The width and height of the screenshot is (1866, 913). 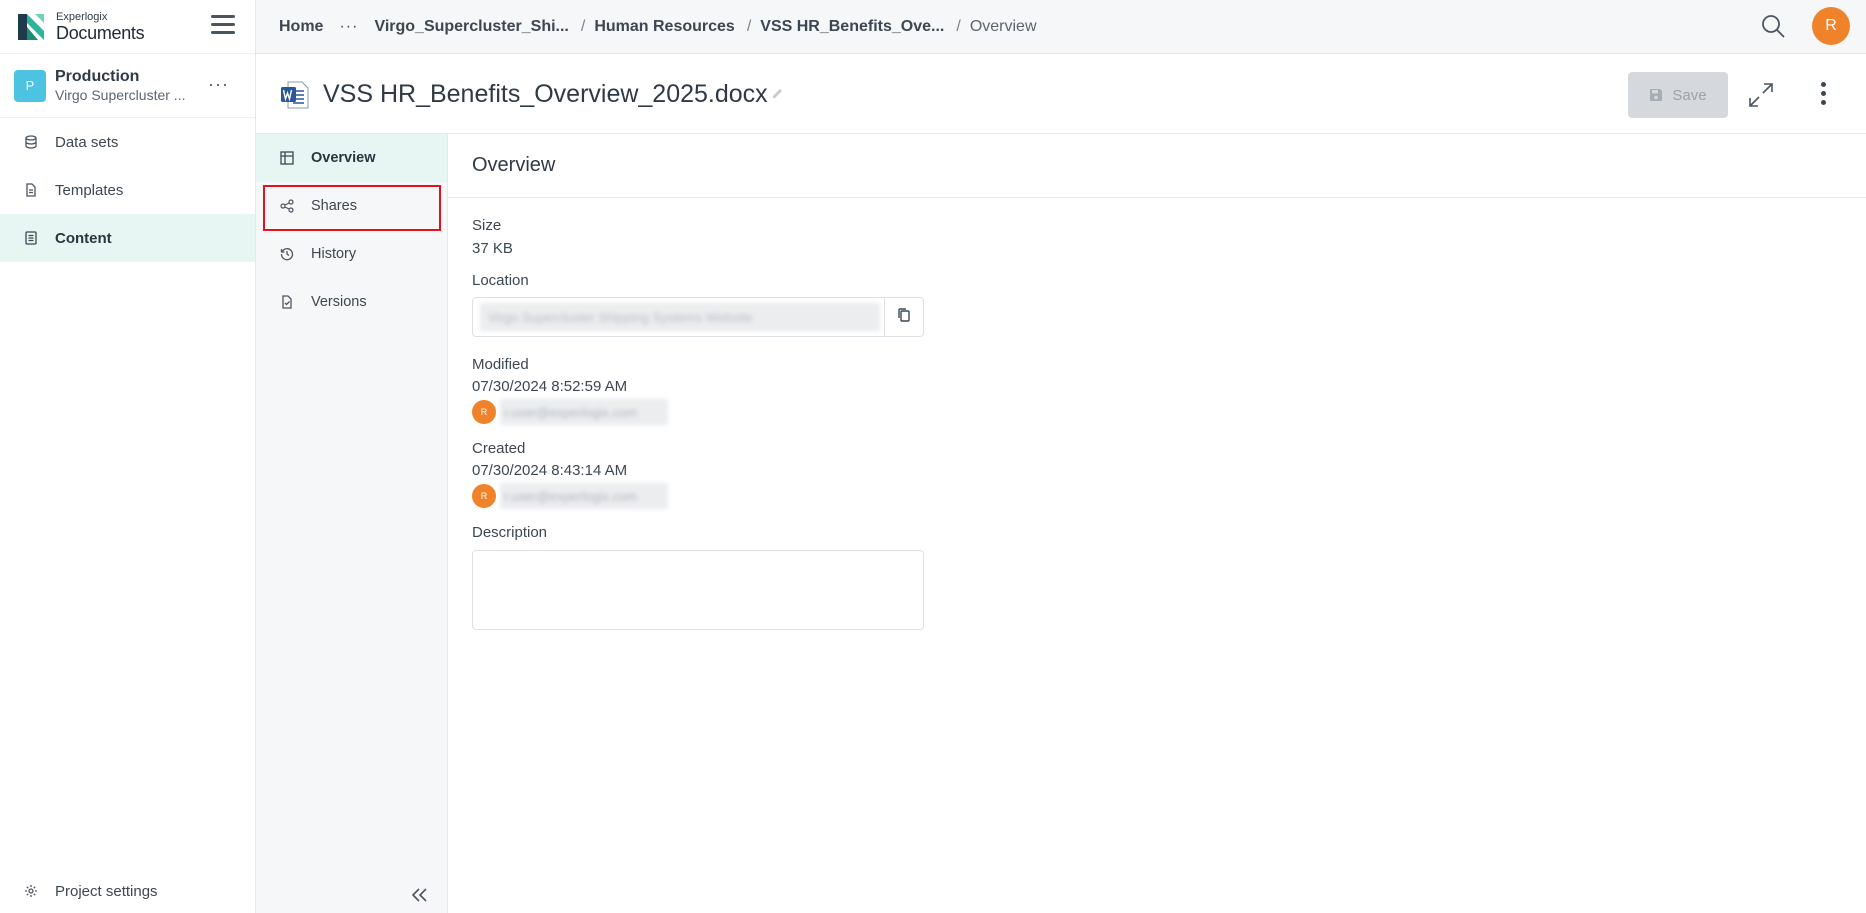 I want to click on size-value: 37 KB, so click(x=492, y=248).